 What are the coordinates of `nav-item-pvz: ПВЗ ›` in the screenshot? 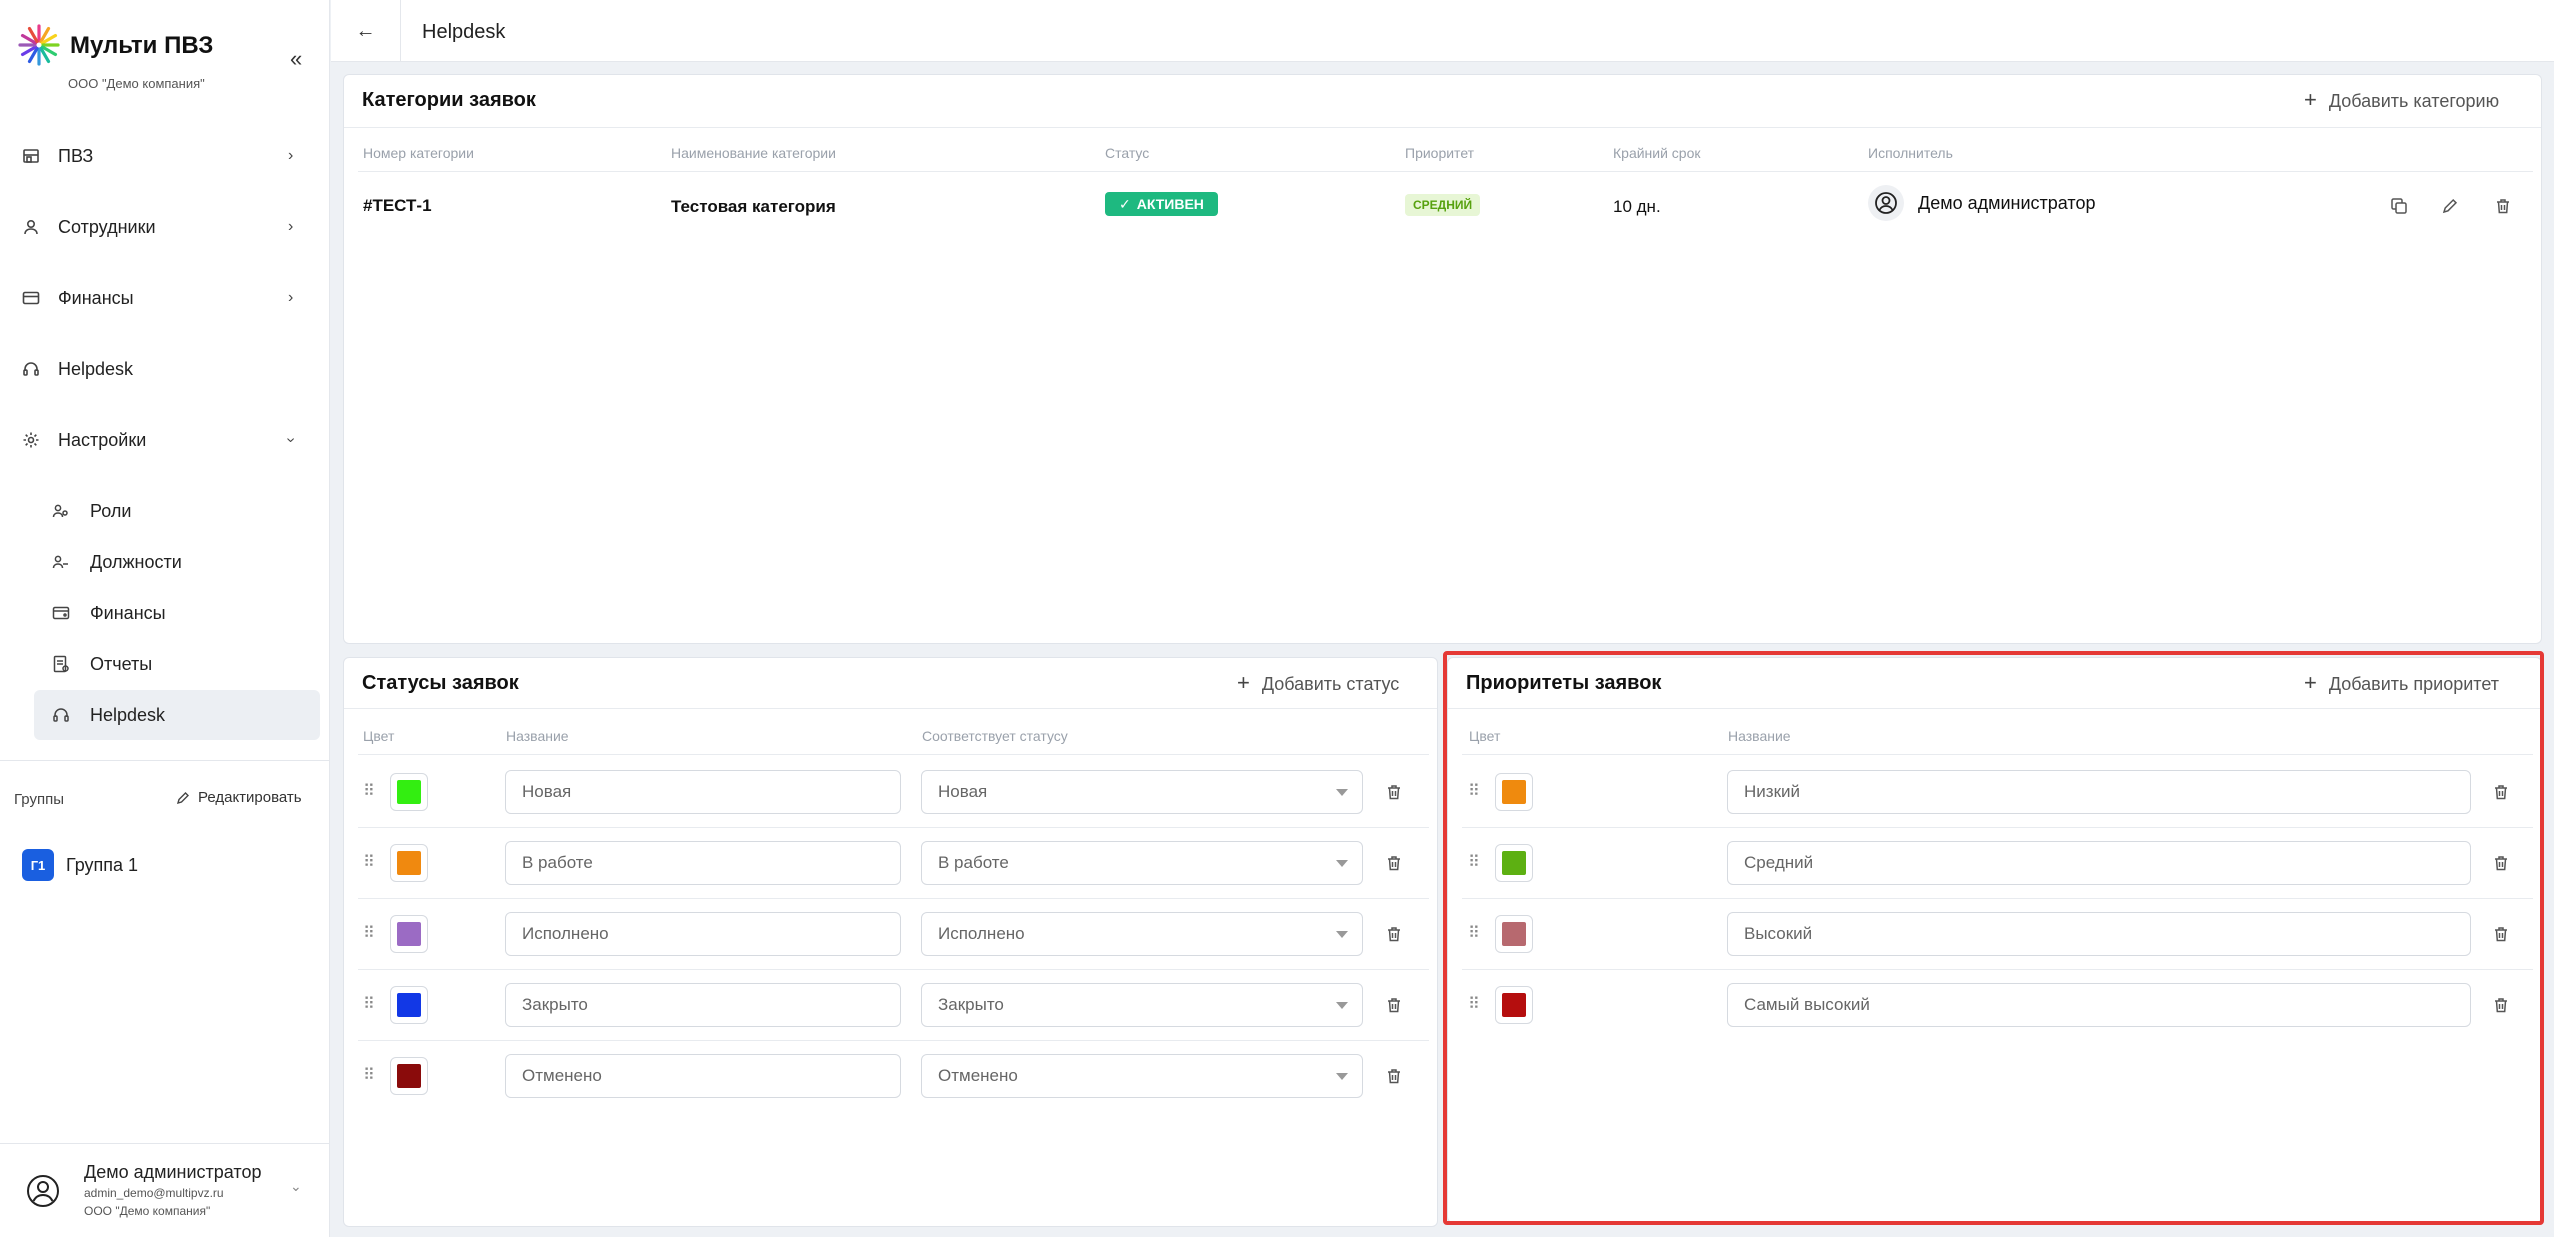 It's located at (165, 156).